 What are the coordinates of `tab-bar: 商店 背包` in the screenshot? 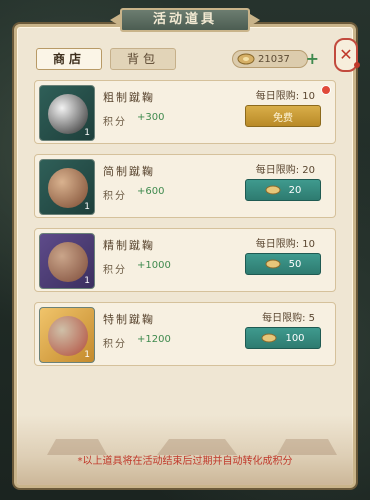 It's located at (106, 59).